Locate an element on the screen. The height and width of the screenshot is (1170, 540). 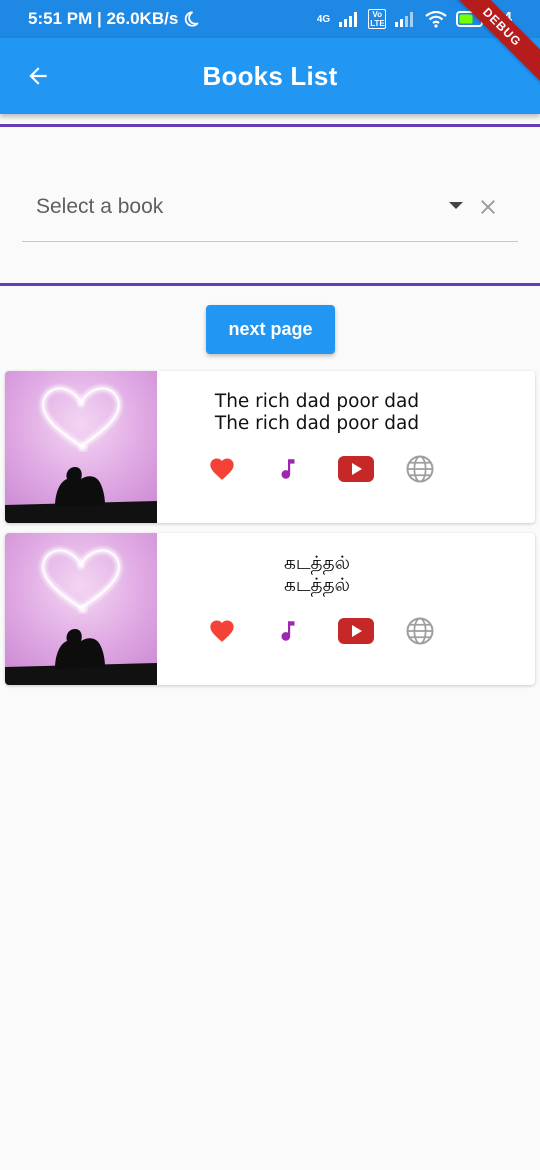
moon-icon is located at coordinates (192, 19).